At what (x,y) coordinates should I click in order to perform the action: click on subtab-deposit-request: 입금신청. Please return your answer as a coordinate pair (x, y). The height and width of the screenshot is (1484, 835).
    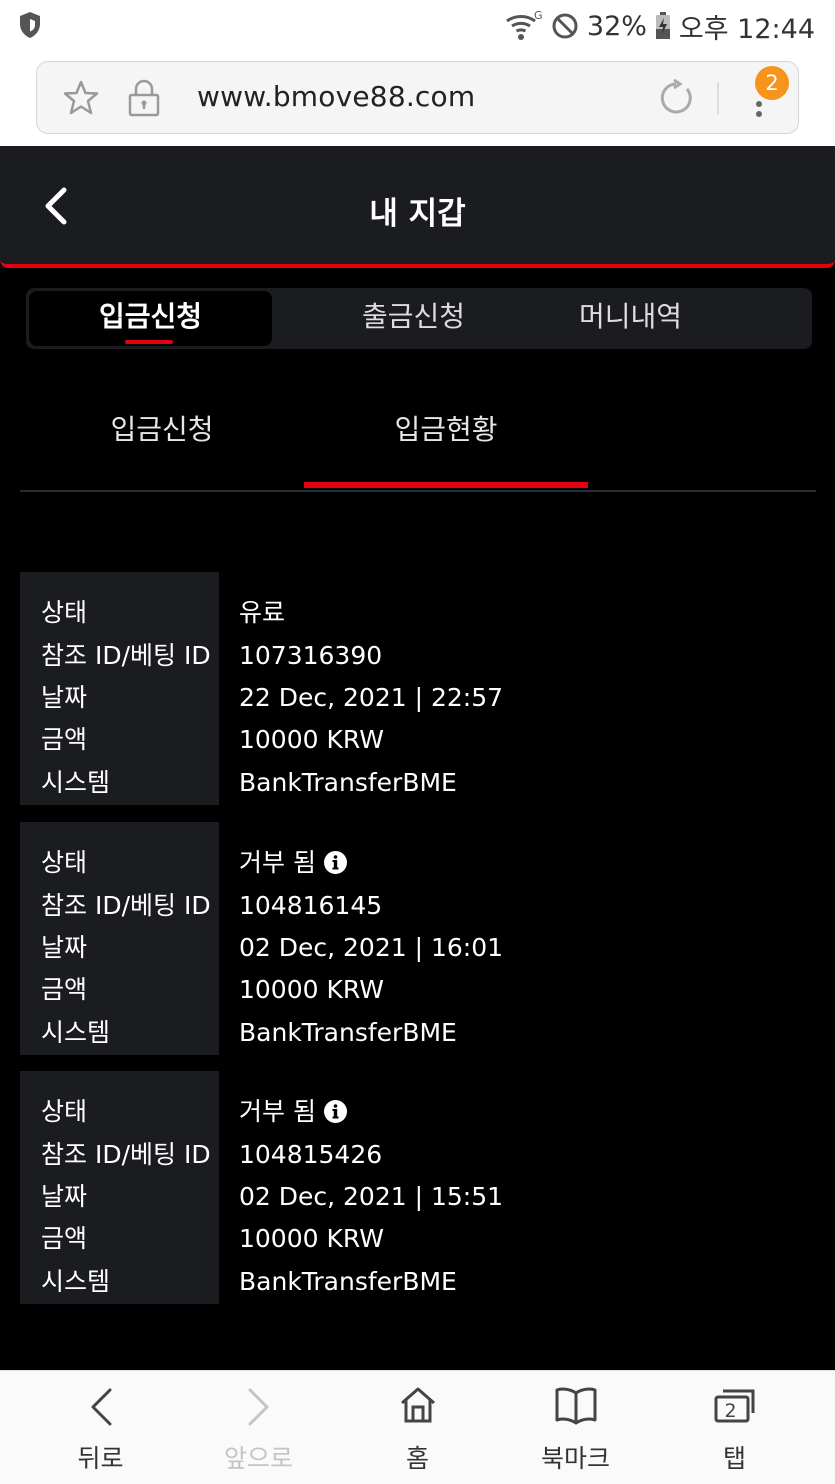
    Looking at the image, I should click on (162, 428).